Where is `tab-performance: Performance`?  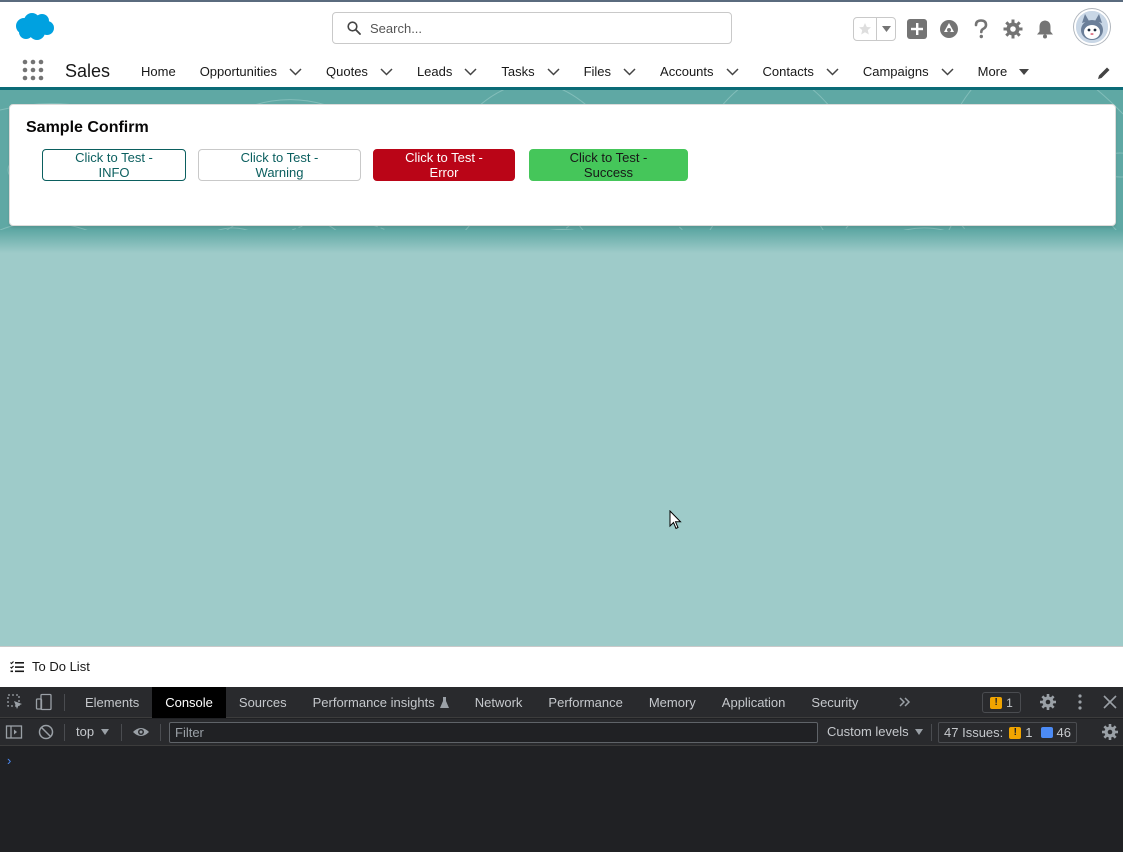 tab-performance: Performance is located at coordinates (585, 702).